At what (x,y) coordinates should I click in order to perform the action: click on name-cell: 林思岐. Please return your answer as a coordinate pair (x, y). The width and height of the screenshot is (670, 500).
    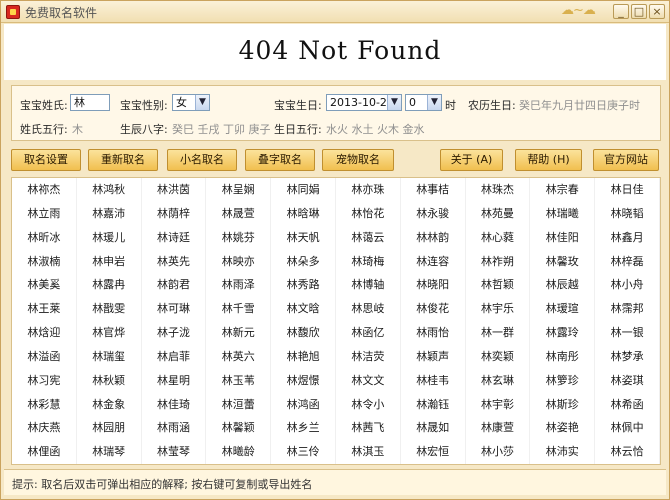
    Looking at the image, I should click on (368, 309).